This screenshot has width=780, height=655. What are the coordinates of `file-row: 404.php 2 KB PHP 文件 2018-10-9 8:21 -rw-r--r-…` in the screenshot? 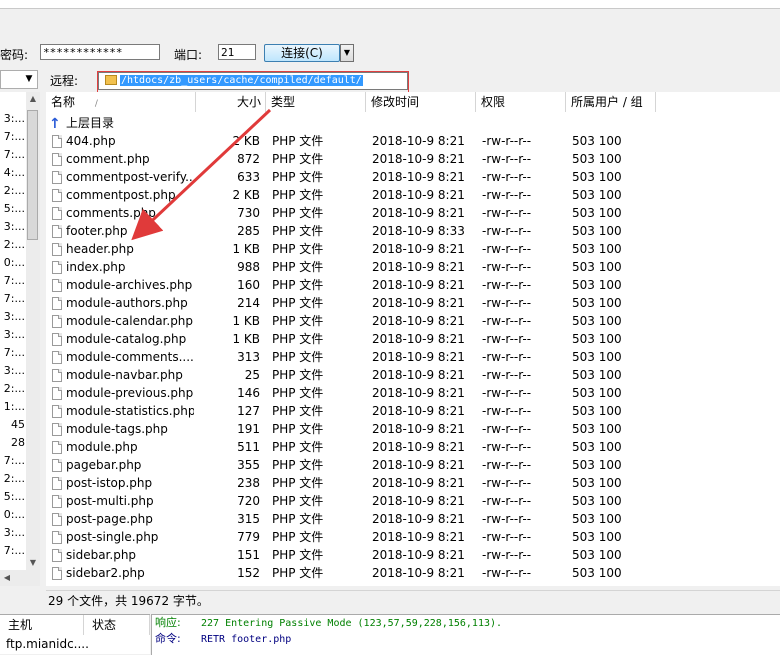 It's located at (413, 141).